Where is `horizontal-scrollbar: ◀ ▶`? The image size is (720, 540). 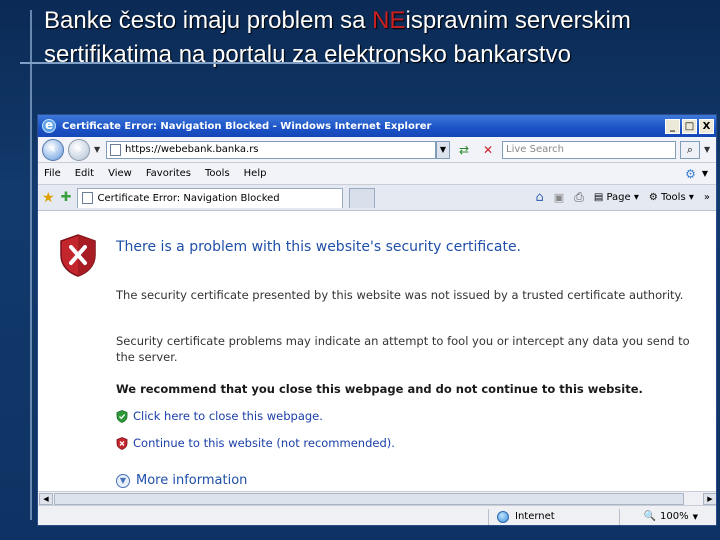
horizontal-scrollbar: ◀ ▶ is located at coordinates (377, 498).